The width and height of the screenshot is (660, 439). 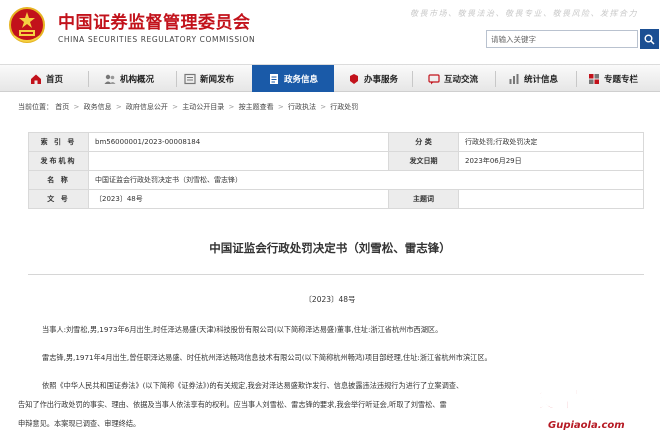 What do you see at coordinates (423, 199) in the screenshot?
I see `topic-label: 主题词` at bounding box center [423, 199].